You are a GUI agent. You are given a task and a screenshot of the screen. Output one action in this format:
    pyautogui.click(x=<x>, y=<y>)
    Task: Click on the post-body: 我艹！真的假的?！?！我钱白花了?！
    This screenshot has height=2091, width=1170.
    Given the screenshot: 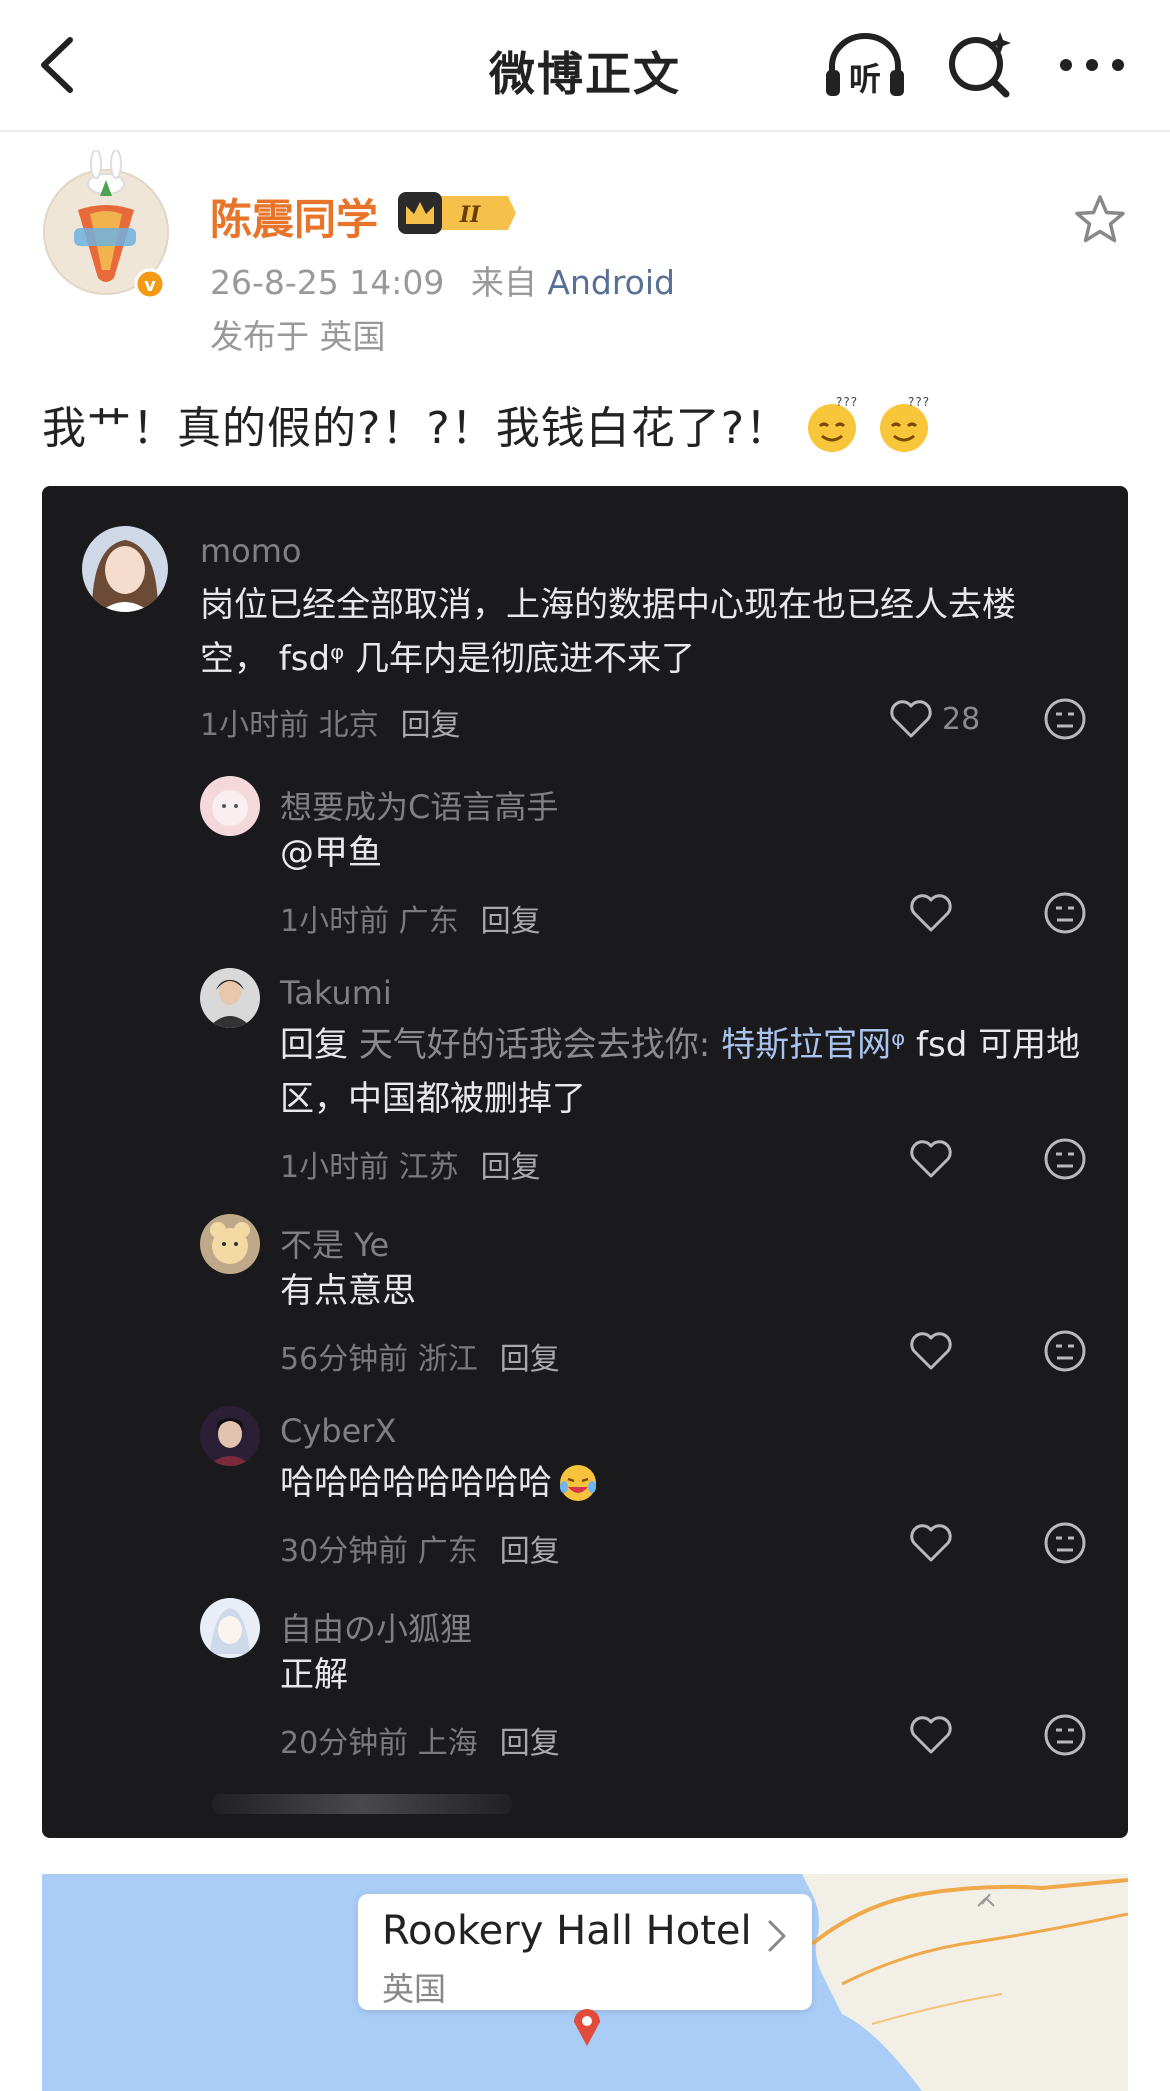 What is the action you would take?
    pyautogui.click(x=416, y=428)
    